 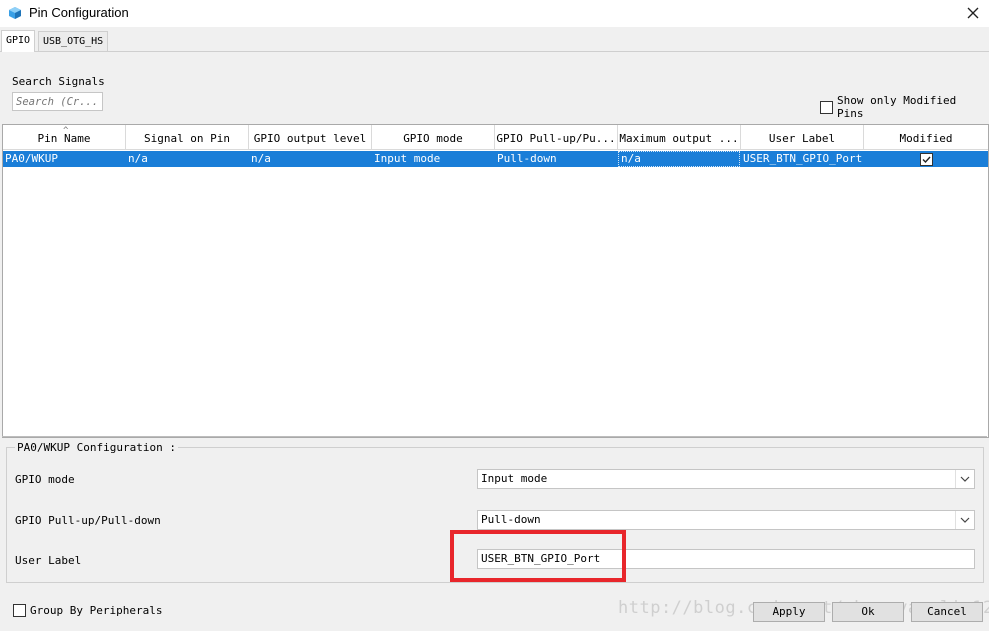 What do you see at coordinates (187, 137) in the screenshot?
I see `column-header-signal: Signal on Pin` at bounding box center [187, 137].